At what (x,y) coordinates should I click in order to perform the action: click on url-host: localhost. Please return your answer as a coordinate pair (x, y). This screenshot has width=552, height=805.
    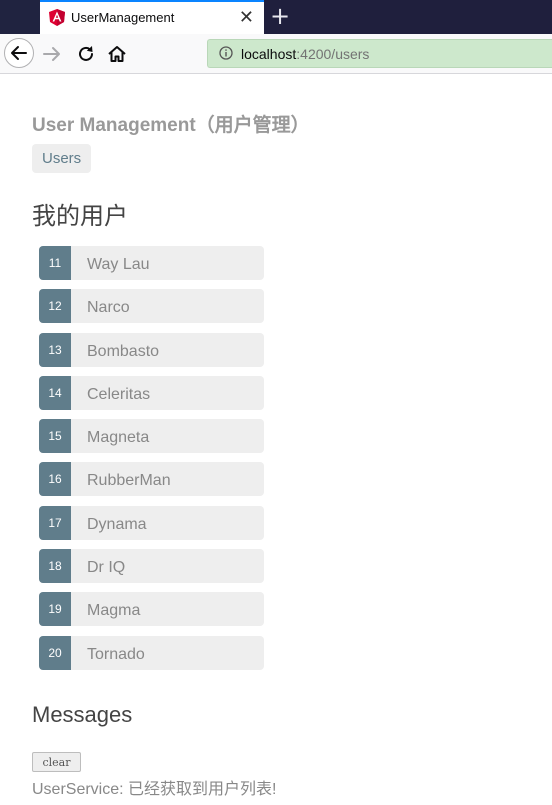
    Looking at the image, I should click on (269, 54).